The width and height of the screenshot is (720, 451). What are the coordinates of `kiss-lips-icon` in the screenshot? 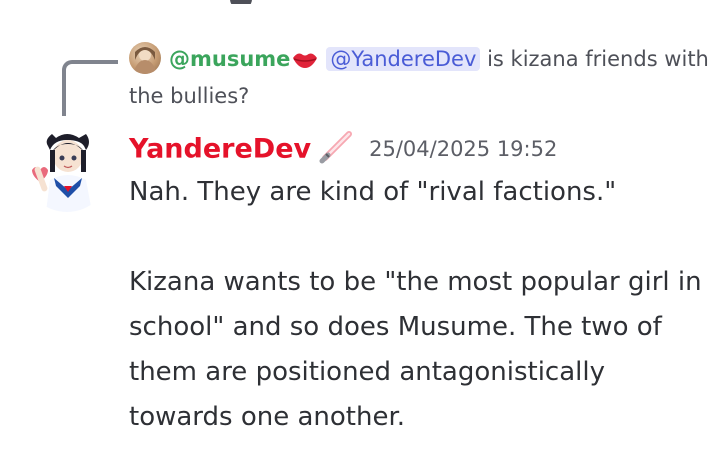 It's located at (305, 62).